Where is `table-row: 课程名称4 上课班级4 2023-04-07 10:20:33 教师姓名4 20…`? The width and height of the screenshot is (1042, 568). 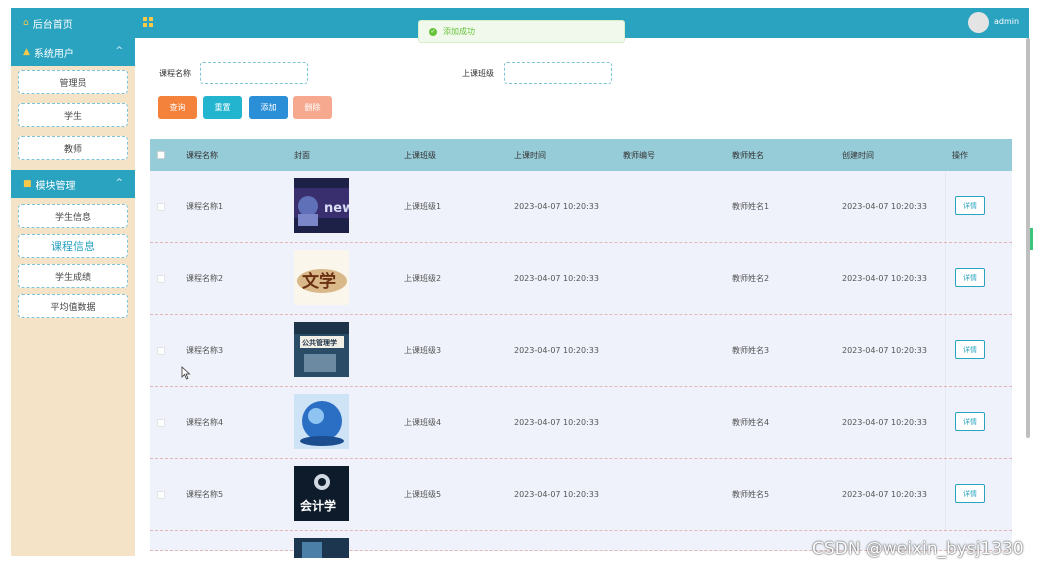 table-row: 课程名称4 上课班级4 2023-04-07 10:20:33 教师姓名4 20… is located at coordinates (581, 423).